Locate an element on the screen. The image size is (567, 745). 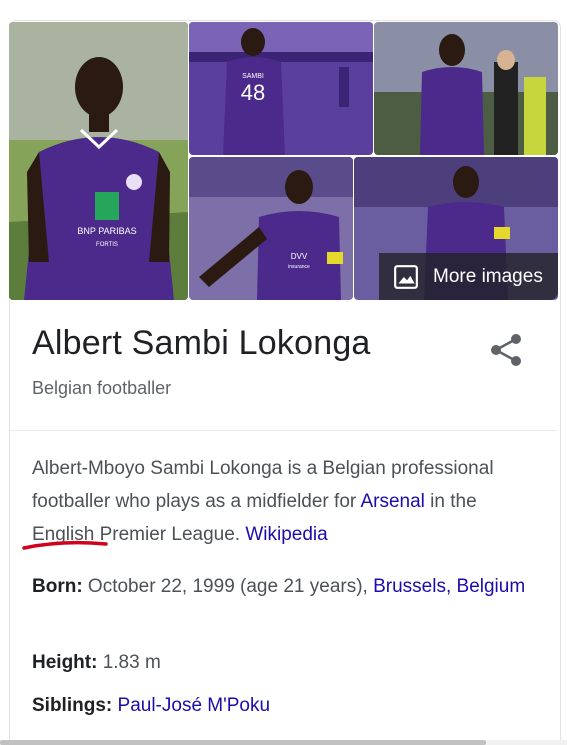
player-dejected-image is located at coordinates (466, 88).